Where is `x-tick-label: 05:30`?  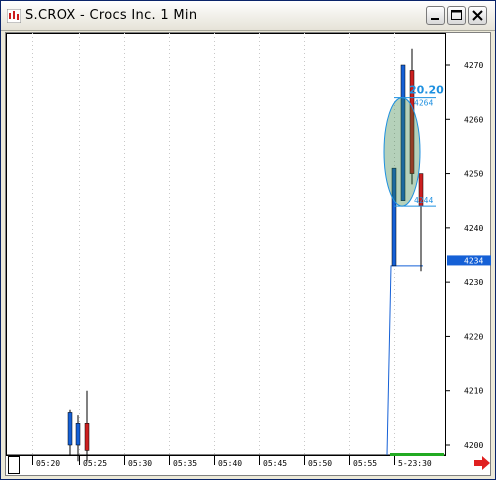
x-tick-label: 05:30 is located at coordinates (140, 463).